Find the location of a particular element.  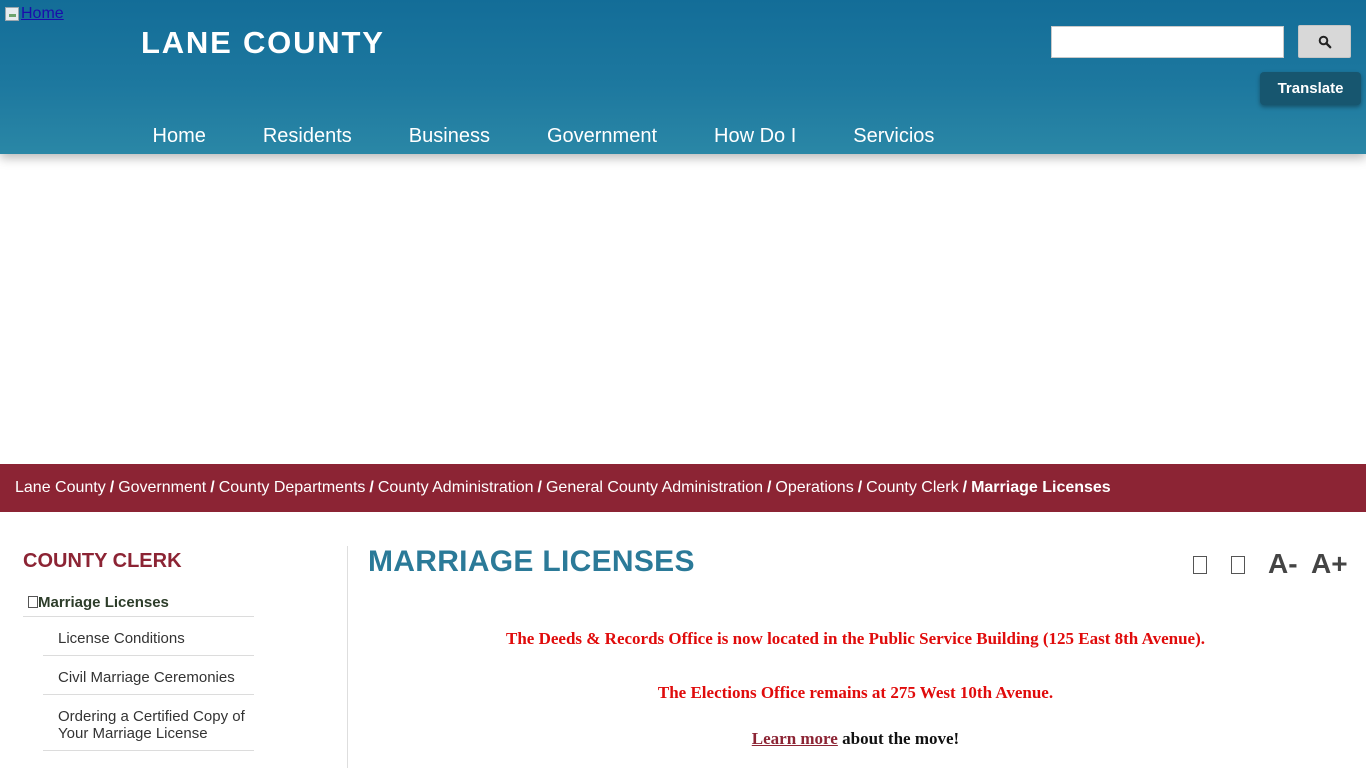

sidebar-item-license-conditions: License Conditions is located at coordinates (148, 636).